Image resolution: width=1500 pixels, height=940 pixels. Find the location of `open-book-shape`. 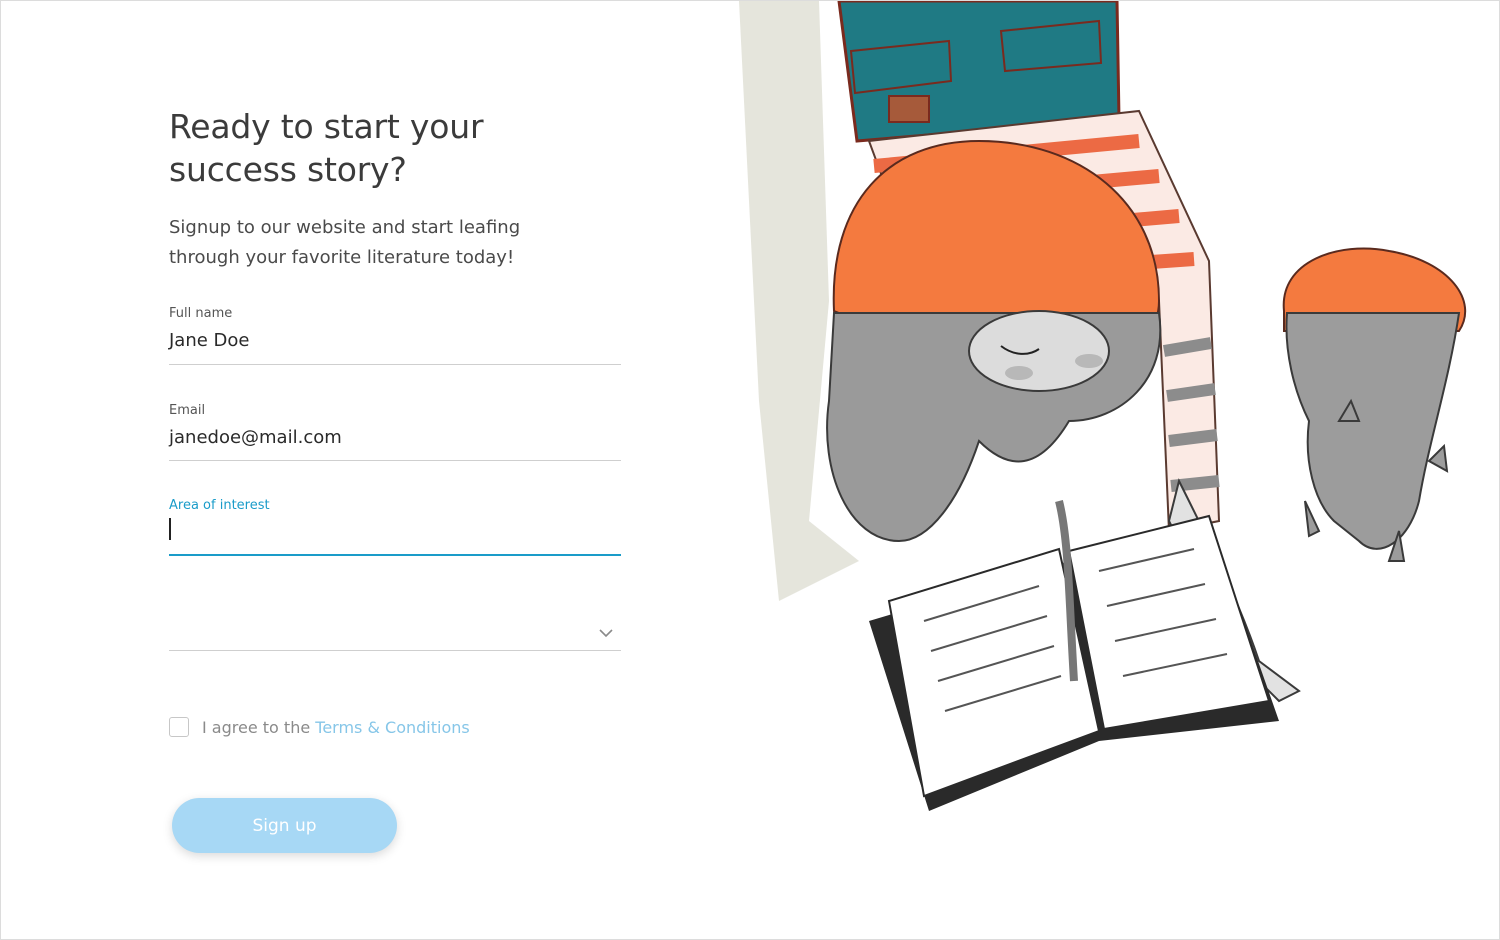

open-book-shape is located at coordinates (1074, 655).